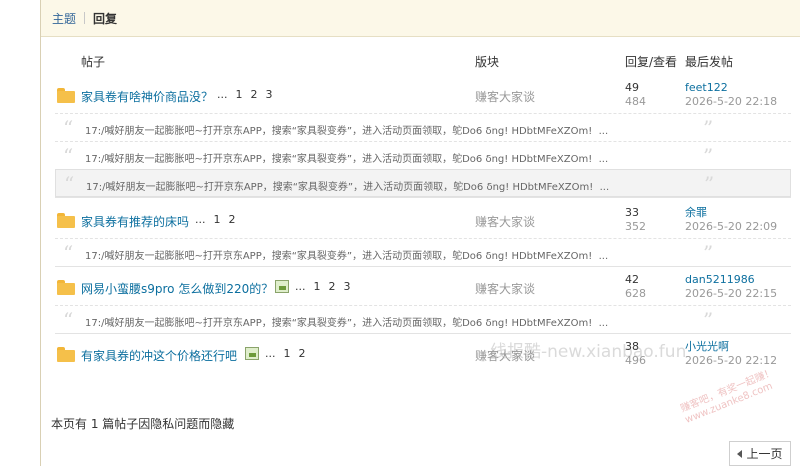 The height and width of the screenshot is (466, 800). Describe the element at coordinates (764, 454) in the screenshot. I see `previous-page-label: 上一页` at that location.